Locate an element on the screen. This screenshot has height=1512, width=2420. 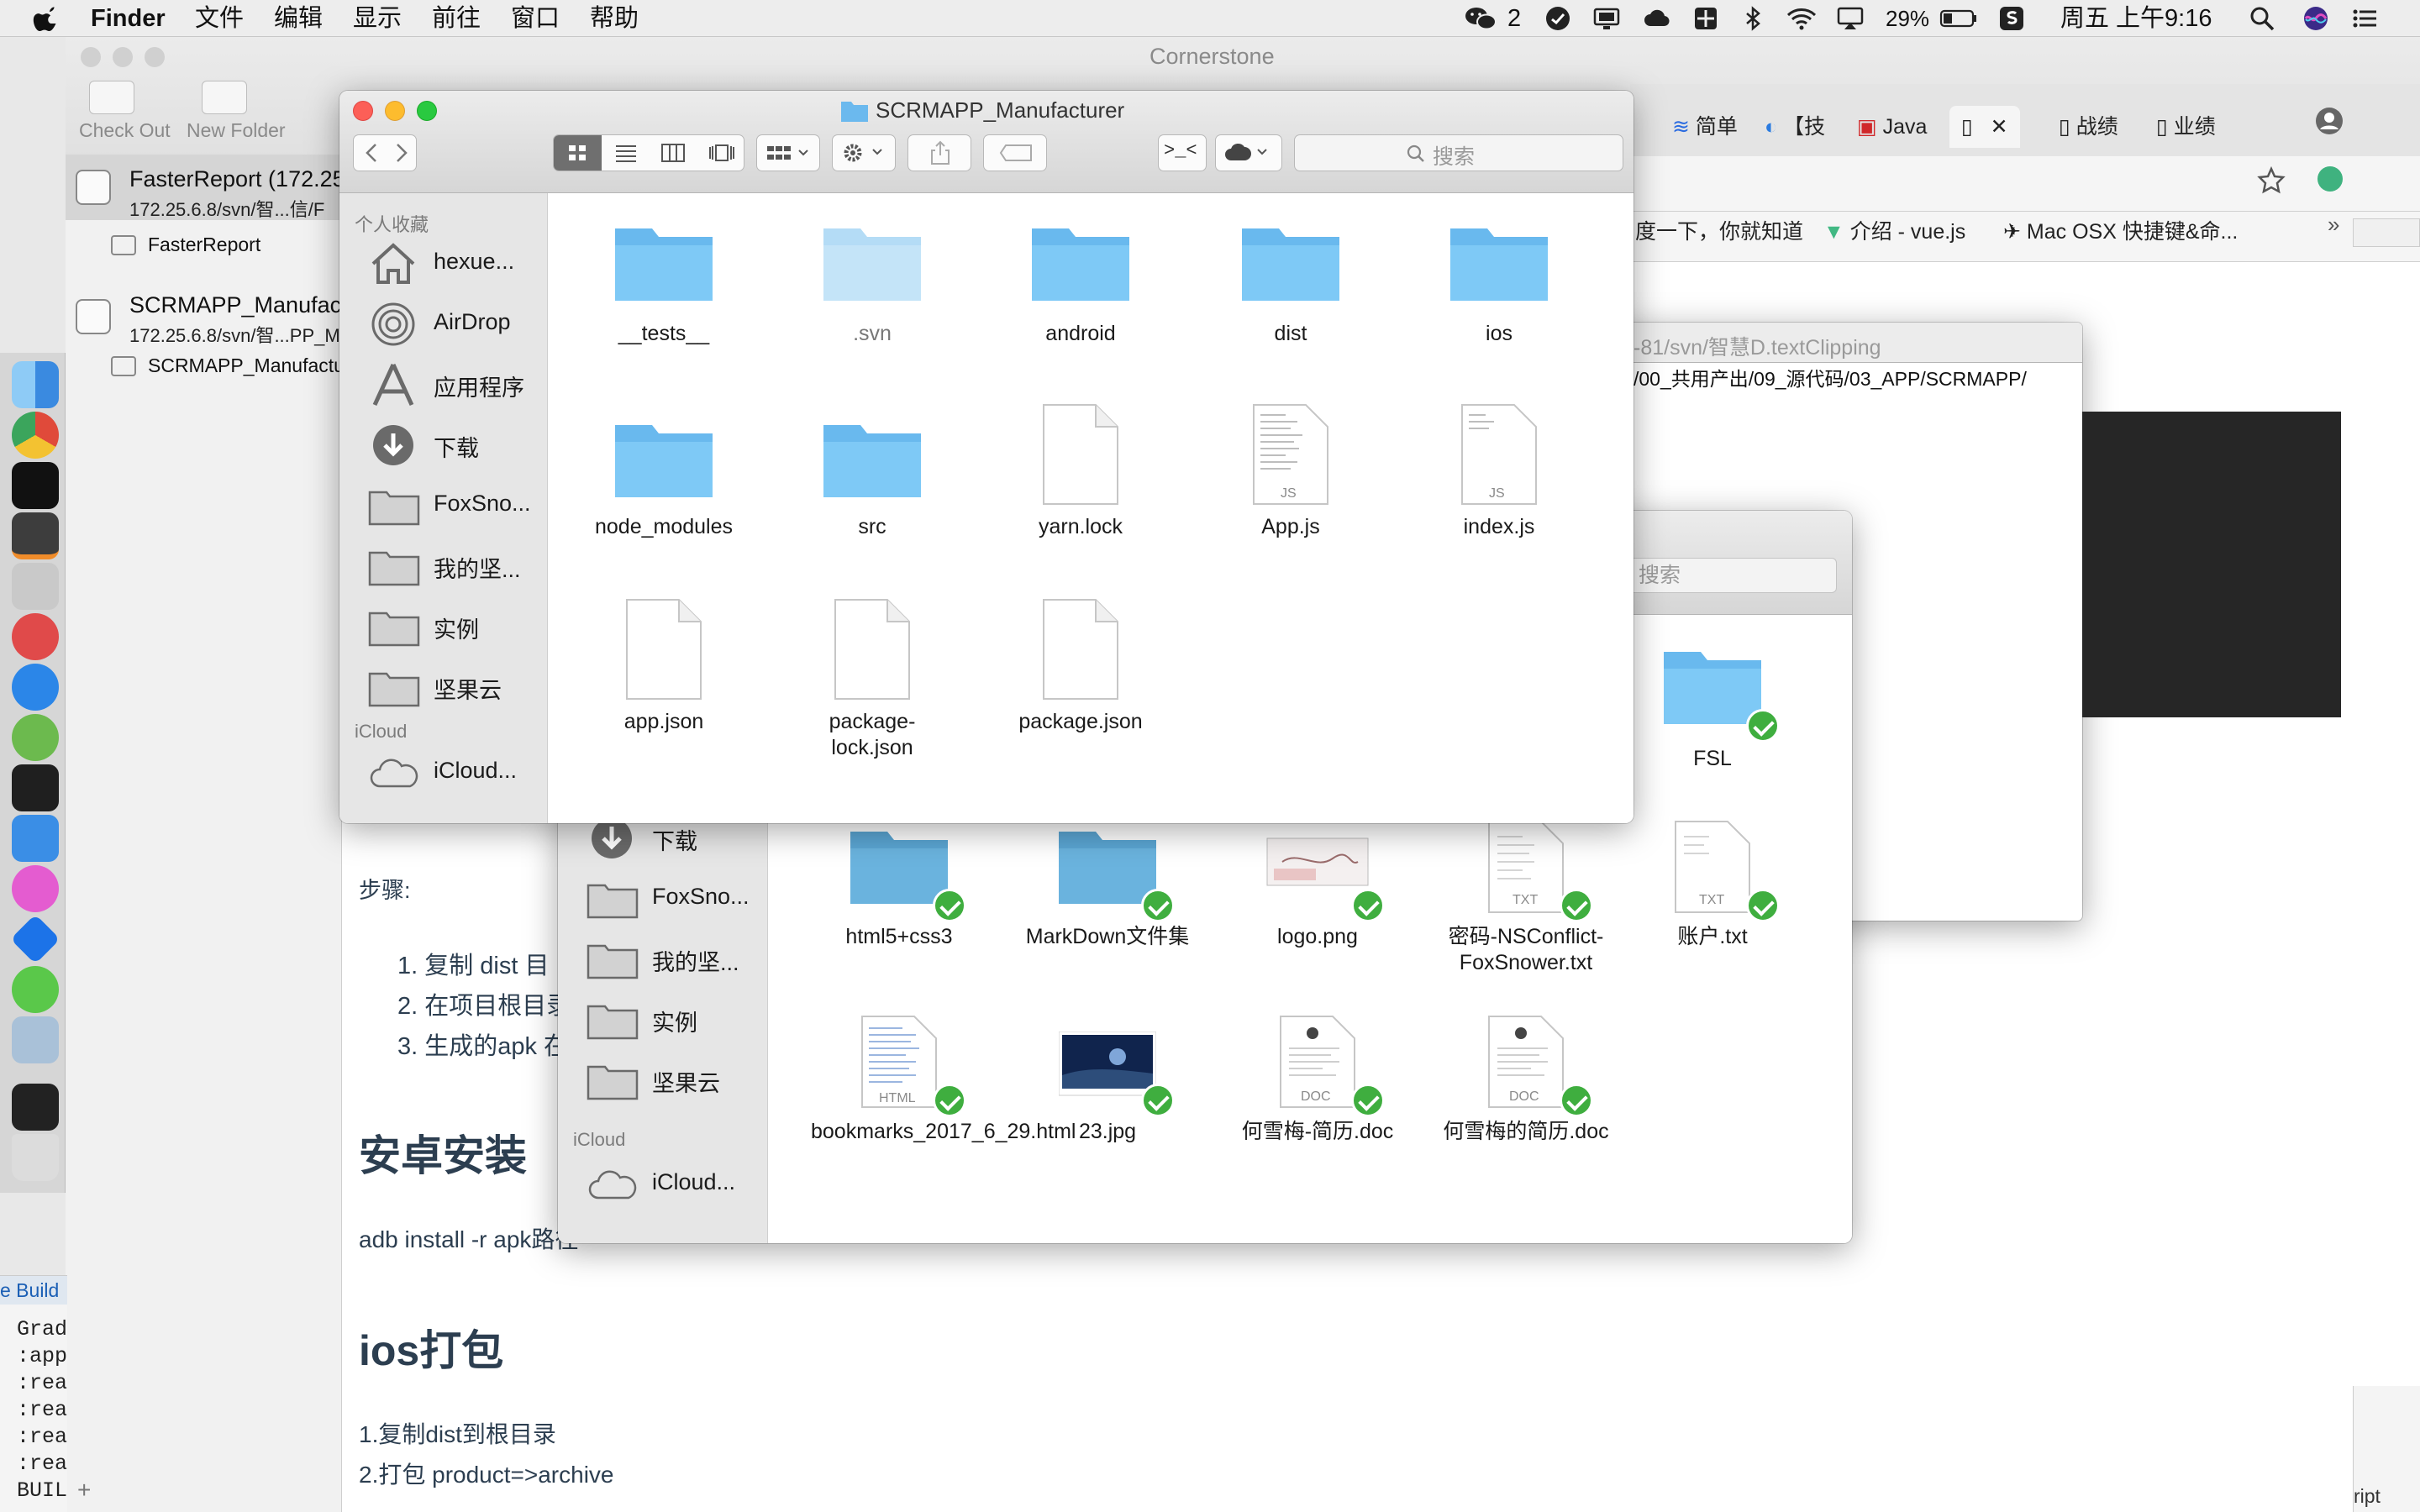
finder-dock-icon is located at coordinates (35, 384).